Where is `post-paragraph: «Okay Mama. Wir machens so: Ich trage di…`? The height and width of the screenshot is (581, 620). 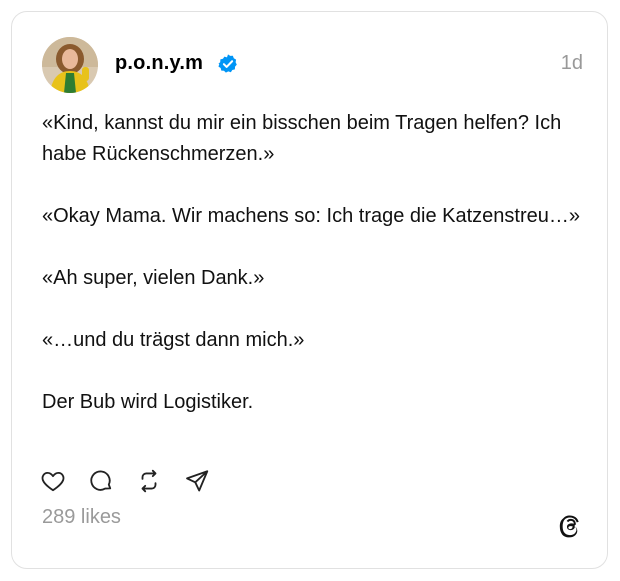 post-paragraph: «Okay Mama. Wir machens so: Ich trage di… is located at coordinates (311, 216).